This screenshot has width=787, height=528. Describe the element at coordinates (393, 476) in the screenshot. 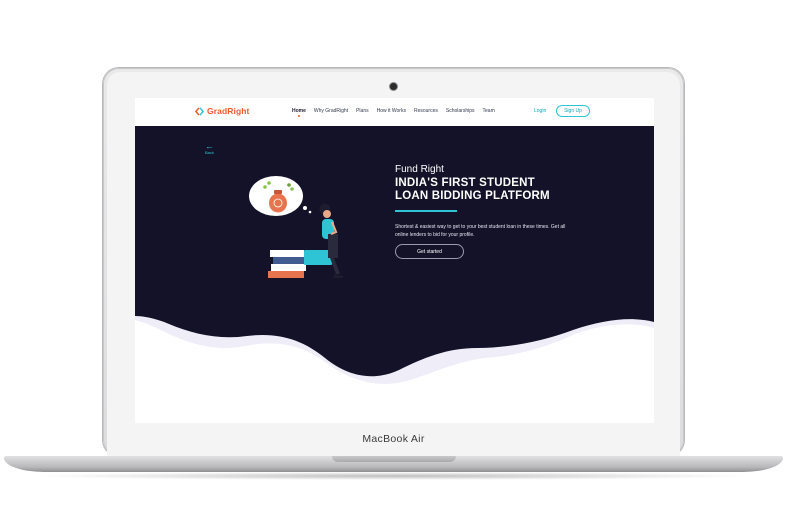

I see `laptop-shadow` at that location.